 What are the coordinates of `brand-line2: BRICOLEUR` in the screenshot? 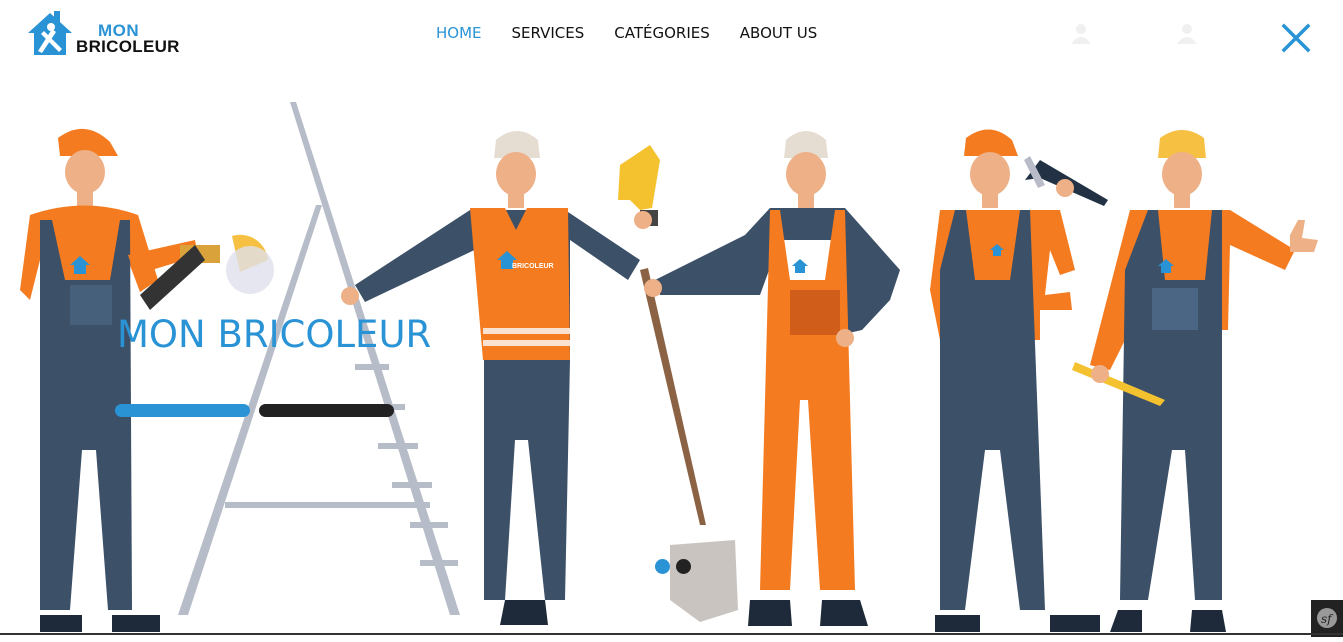 It's located at (128, 46).